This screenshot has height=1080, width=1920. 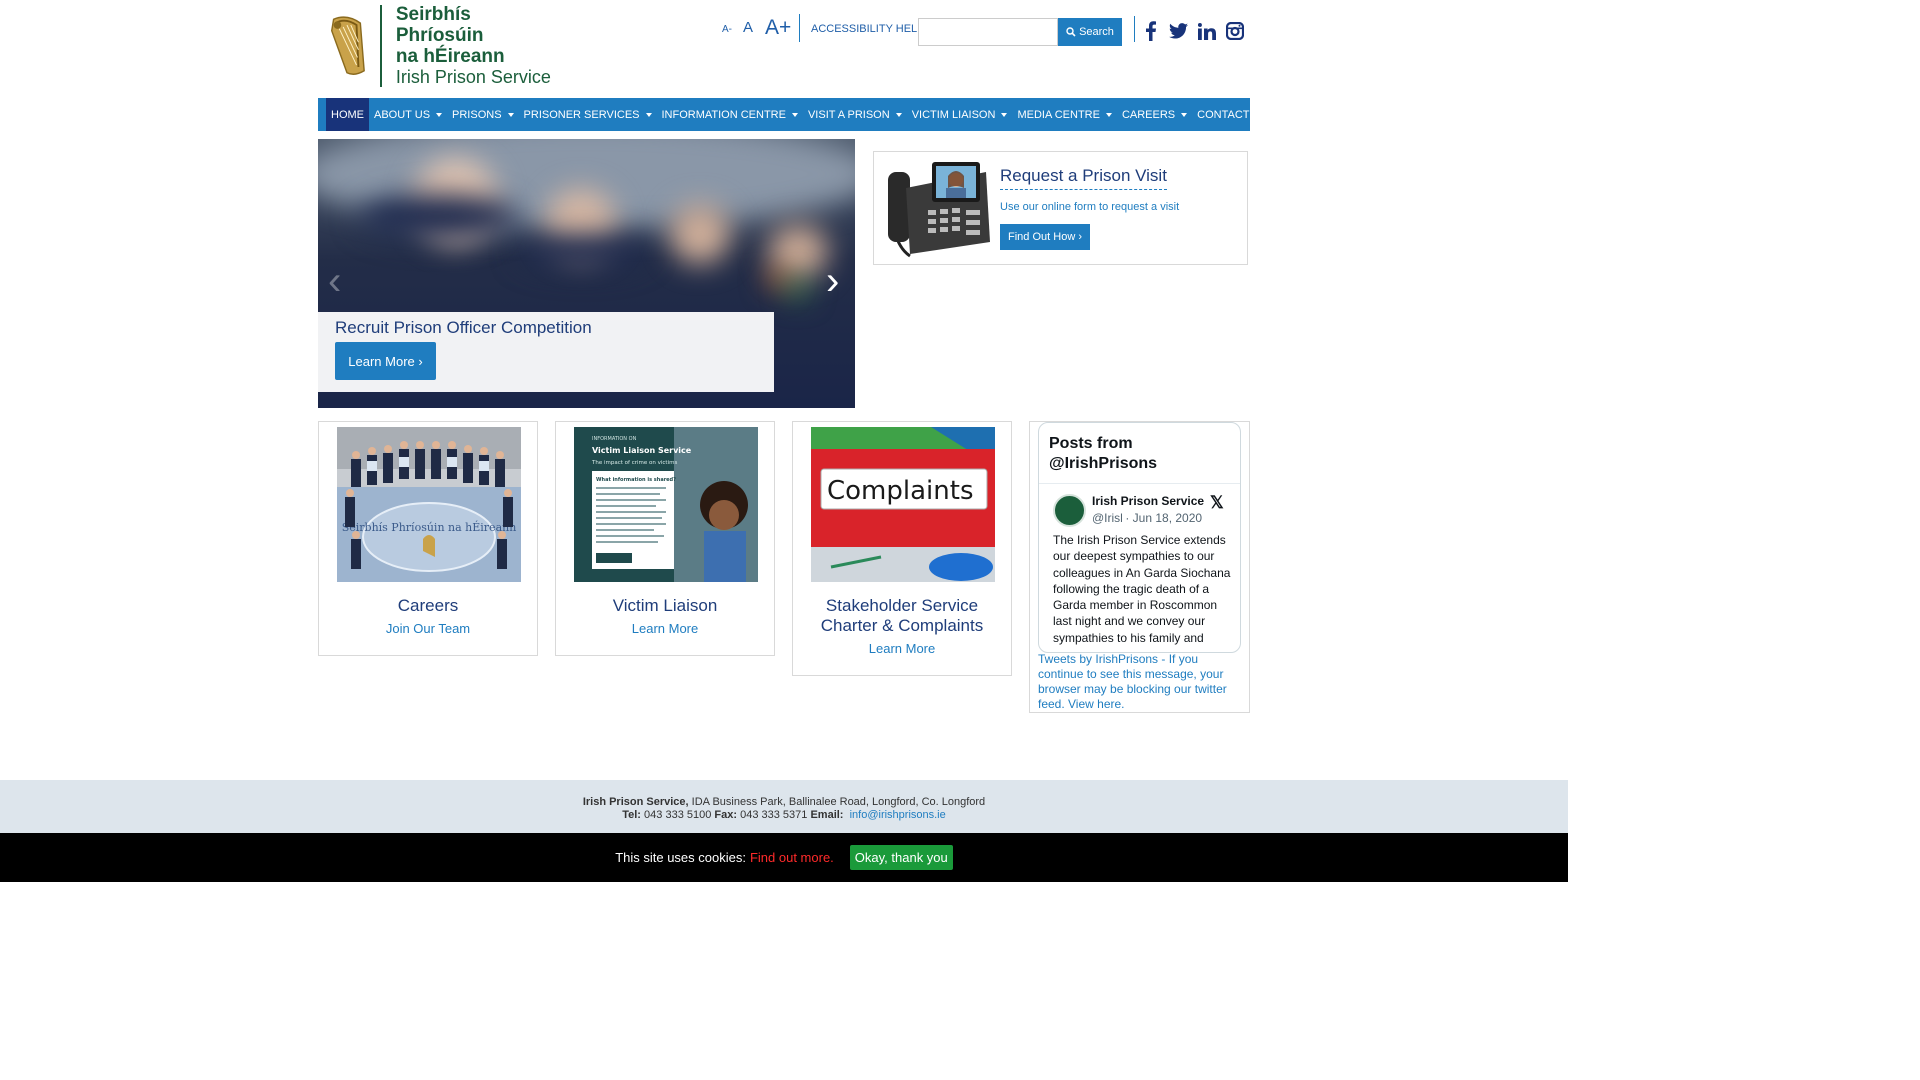 I want to click on twitter-link, so click(x=1178, y=31).